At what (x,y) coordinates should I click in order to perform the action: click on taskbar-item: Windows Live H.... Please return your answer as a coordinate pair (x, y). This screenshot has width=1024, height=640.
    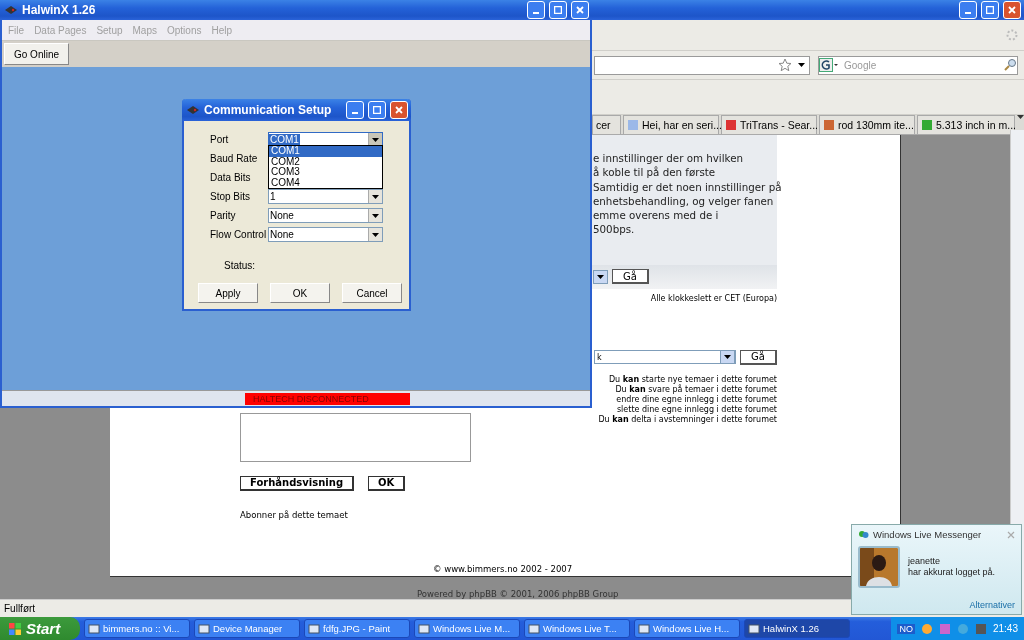
    Looking at the image, I should click on (687, 628).